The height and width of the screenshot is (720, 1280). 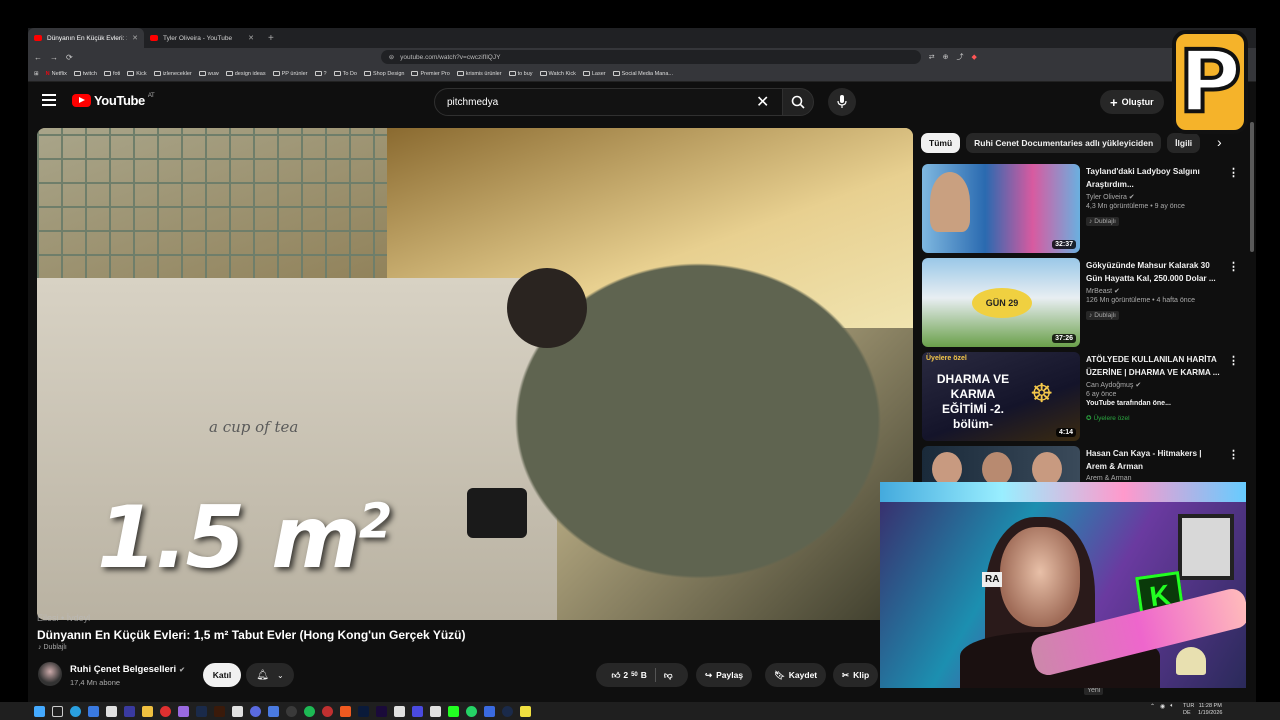 What do you see at coordinates (75, 711) in the screenshot?
I see `edge-icon` at bounding box center [75, 711].